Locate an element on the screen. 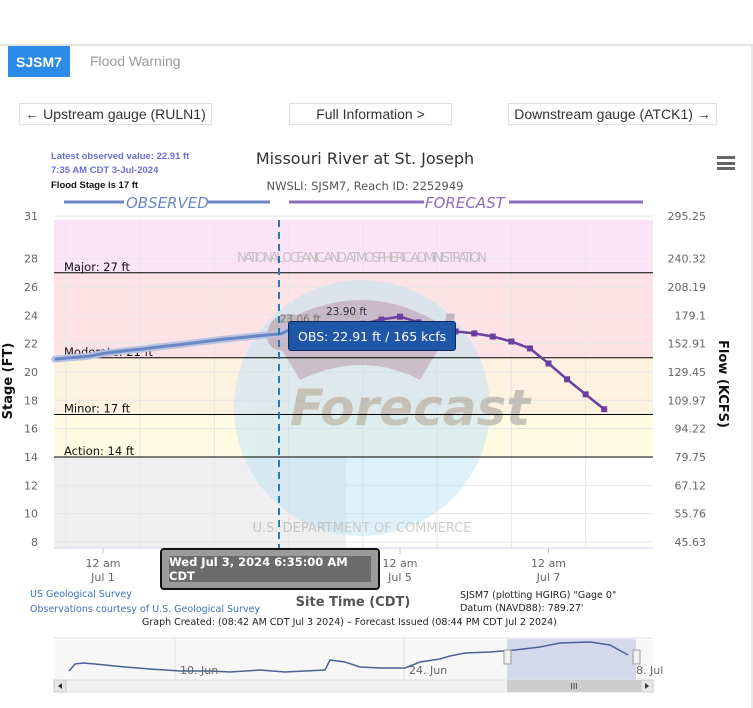  y-tick-label: 14 is located at coordinates (31, 457).